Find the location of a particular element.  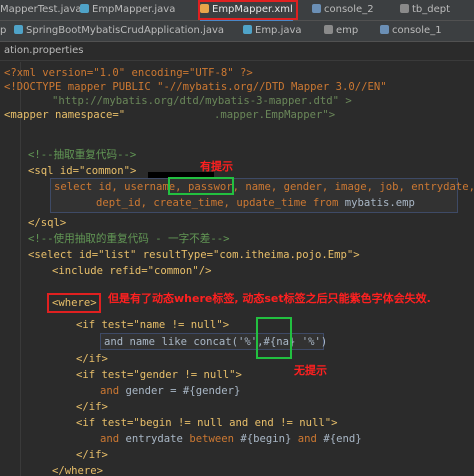

code-line-include: <include refid="common"/> is located at coordinates (132, 271).